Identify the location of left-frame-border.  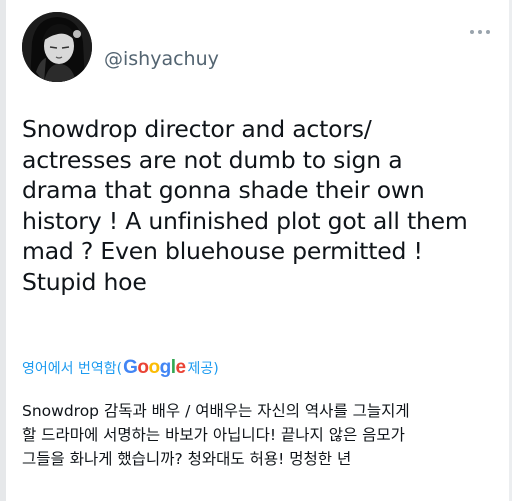
(3, 250).